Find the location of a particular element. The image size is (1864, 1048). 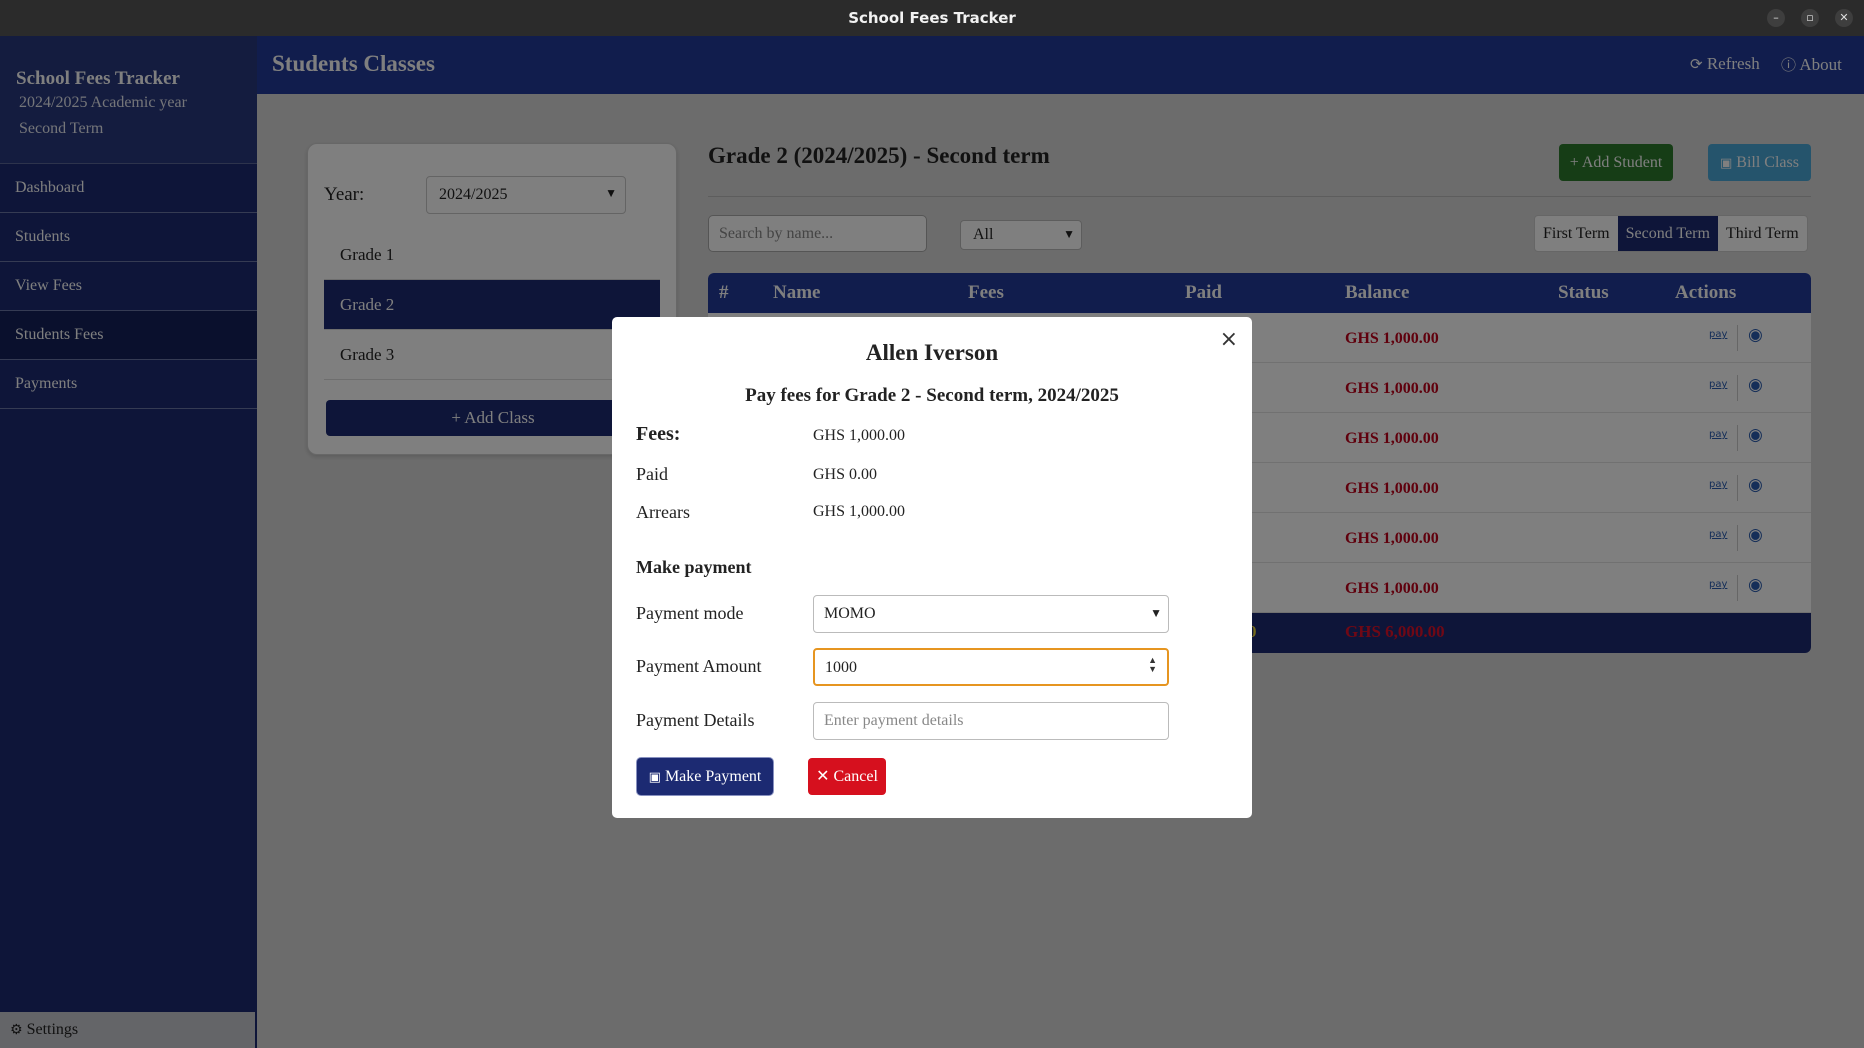

payment-details-label: Payment Details is located at coordinates (695, 720).